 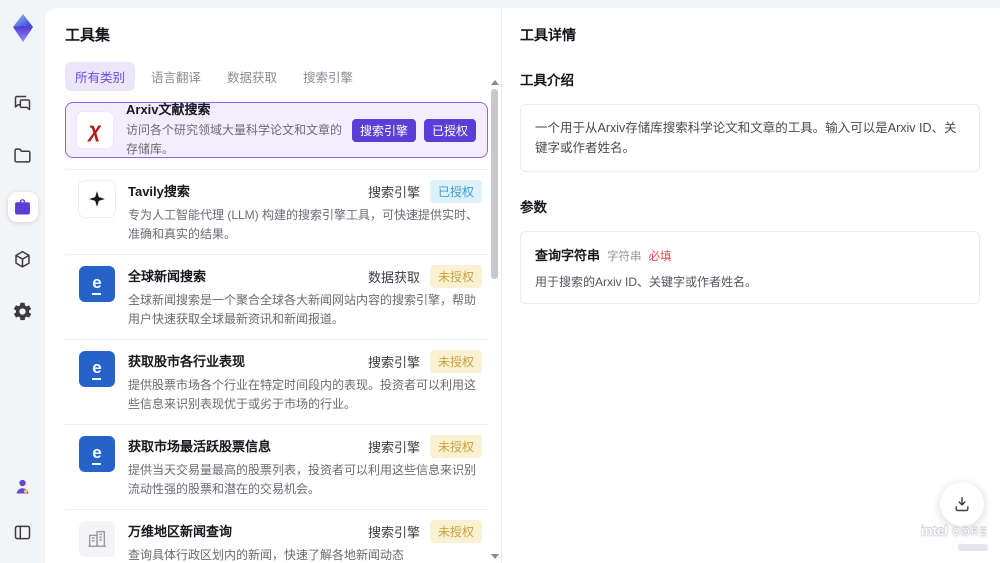 What do you see at coordinates (266, 555) in the screenshot?
I see `tool-description: 查询具体行政区划内的新闻，快速了解各地新闻动态` at bounding box center [266, 555].